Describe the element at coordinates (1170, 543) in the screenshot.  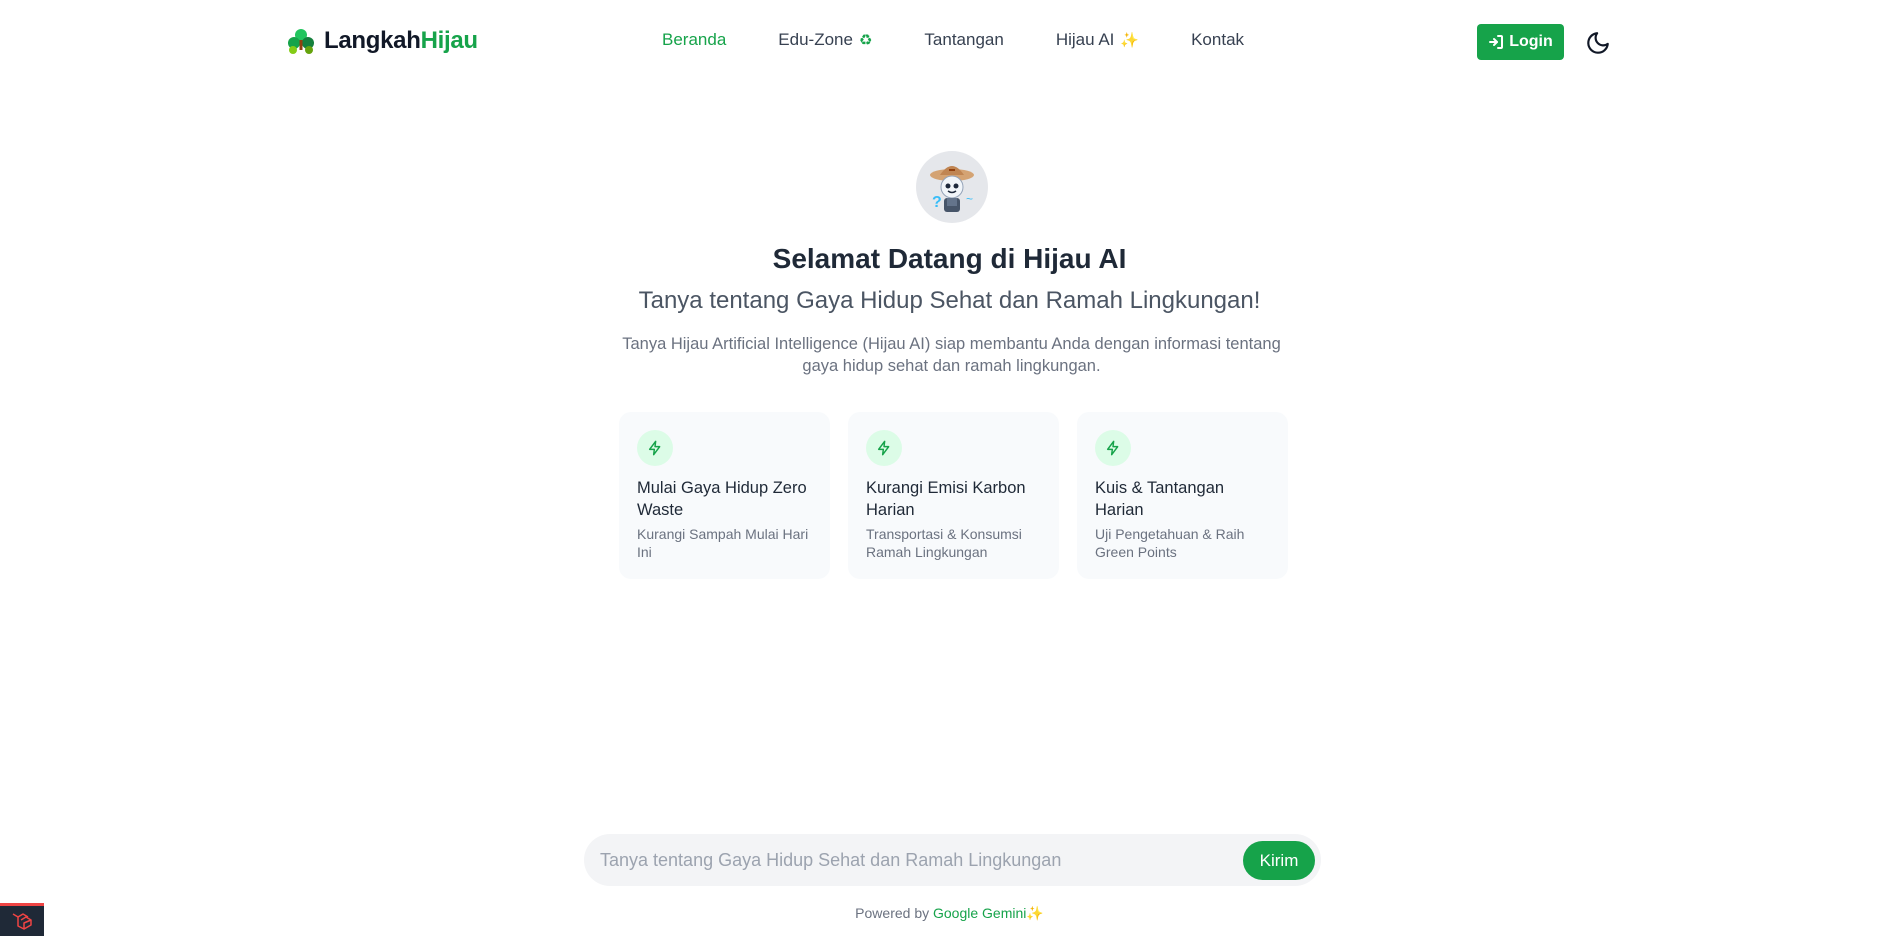
I see `card-subtitle: Uji Pengetahuan & Raih Green Points` at that location.